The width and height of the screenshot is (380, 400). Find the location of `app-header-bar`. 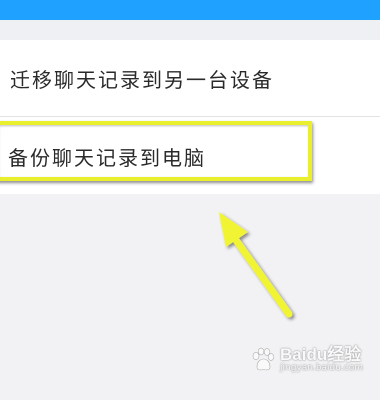

app-header-bar is located at coordinates (190, 10).